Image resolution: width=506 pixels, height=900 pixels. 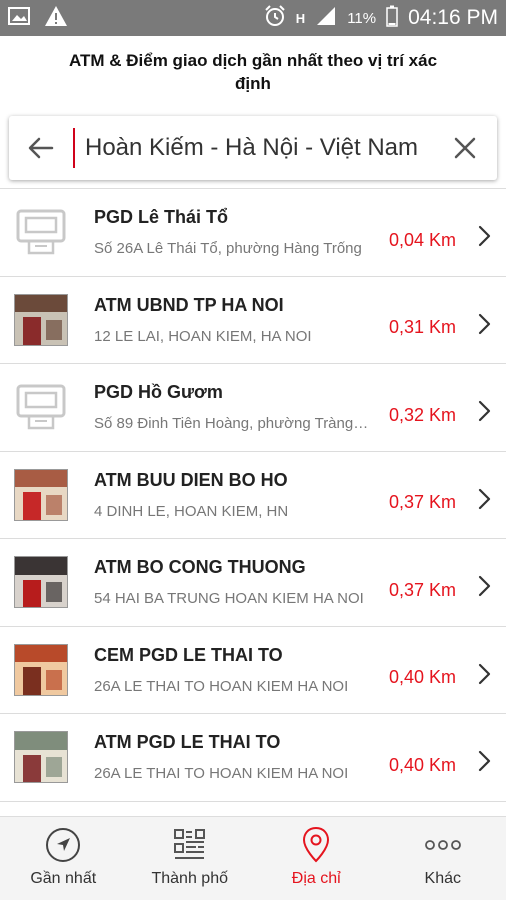 What do you see at coordinates (231, 424) in the screenshot?
I see `location-address: Số 89 Đinh Tiên Hoàng, phường Tràng Tiền` at bounding box center [231, 424].